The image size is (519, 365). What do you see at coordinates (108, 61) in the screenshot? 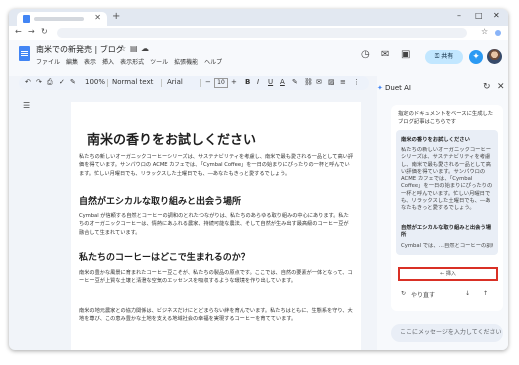
I see `menu-insert: 挿入` at bounding box center [108, 61].